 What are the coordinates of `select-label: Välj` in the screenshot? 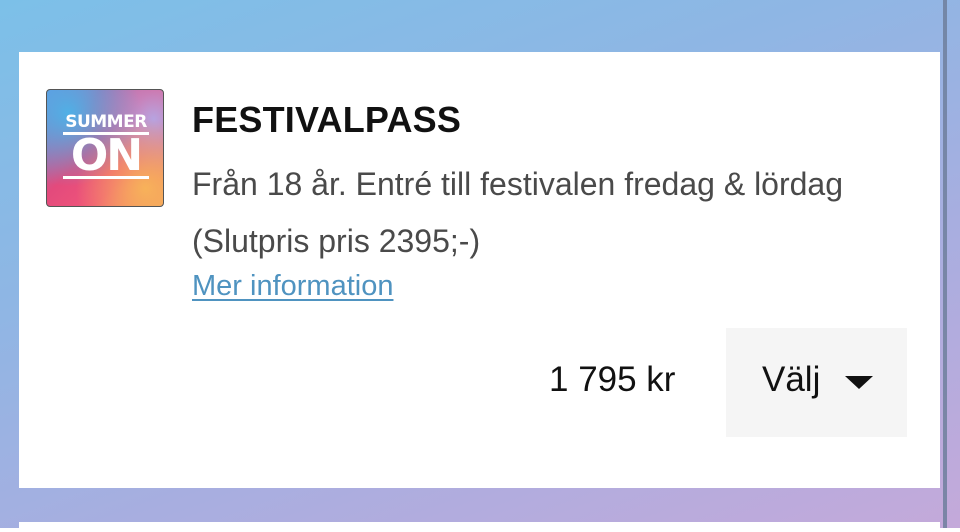 It's located at (791, 379).